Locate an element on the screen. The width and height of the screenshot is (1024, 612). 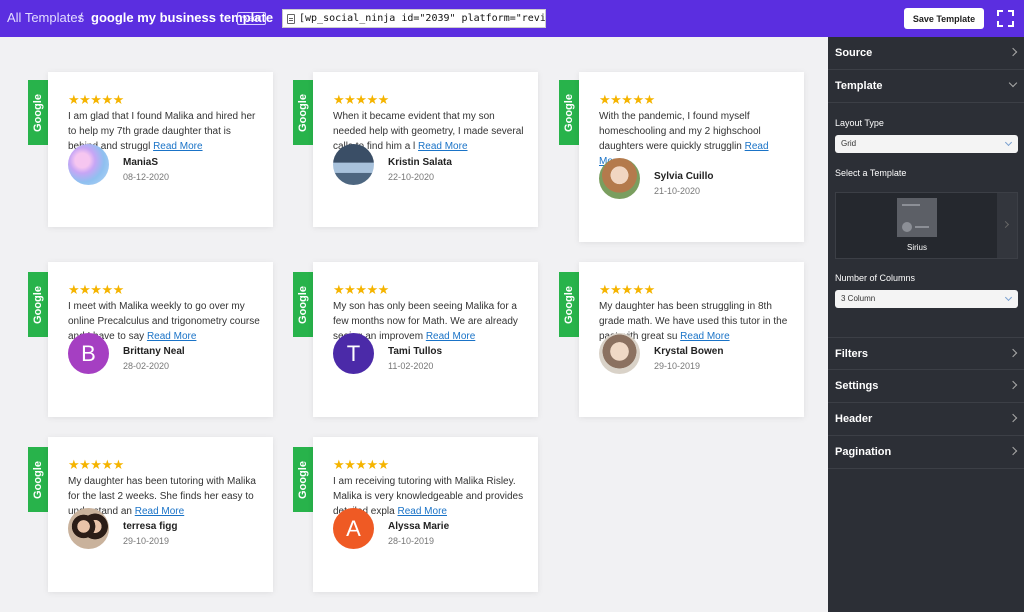
layout-type-value: Grid is located at coordinates (849, 143).